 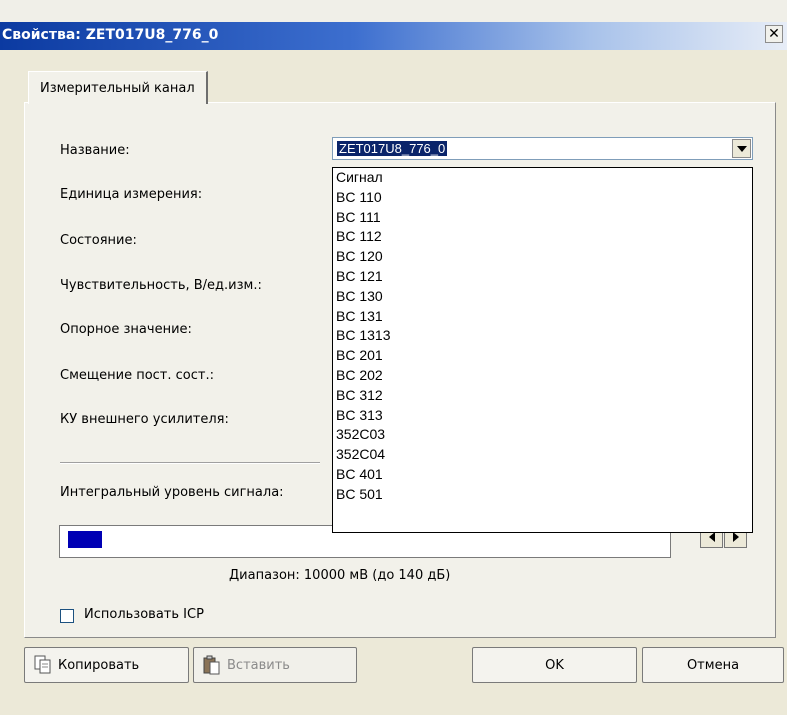 I want to click on copy-button: Копировать, so click(x=106, y=665).